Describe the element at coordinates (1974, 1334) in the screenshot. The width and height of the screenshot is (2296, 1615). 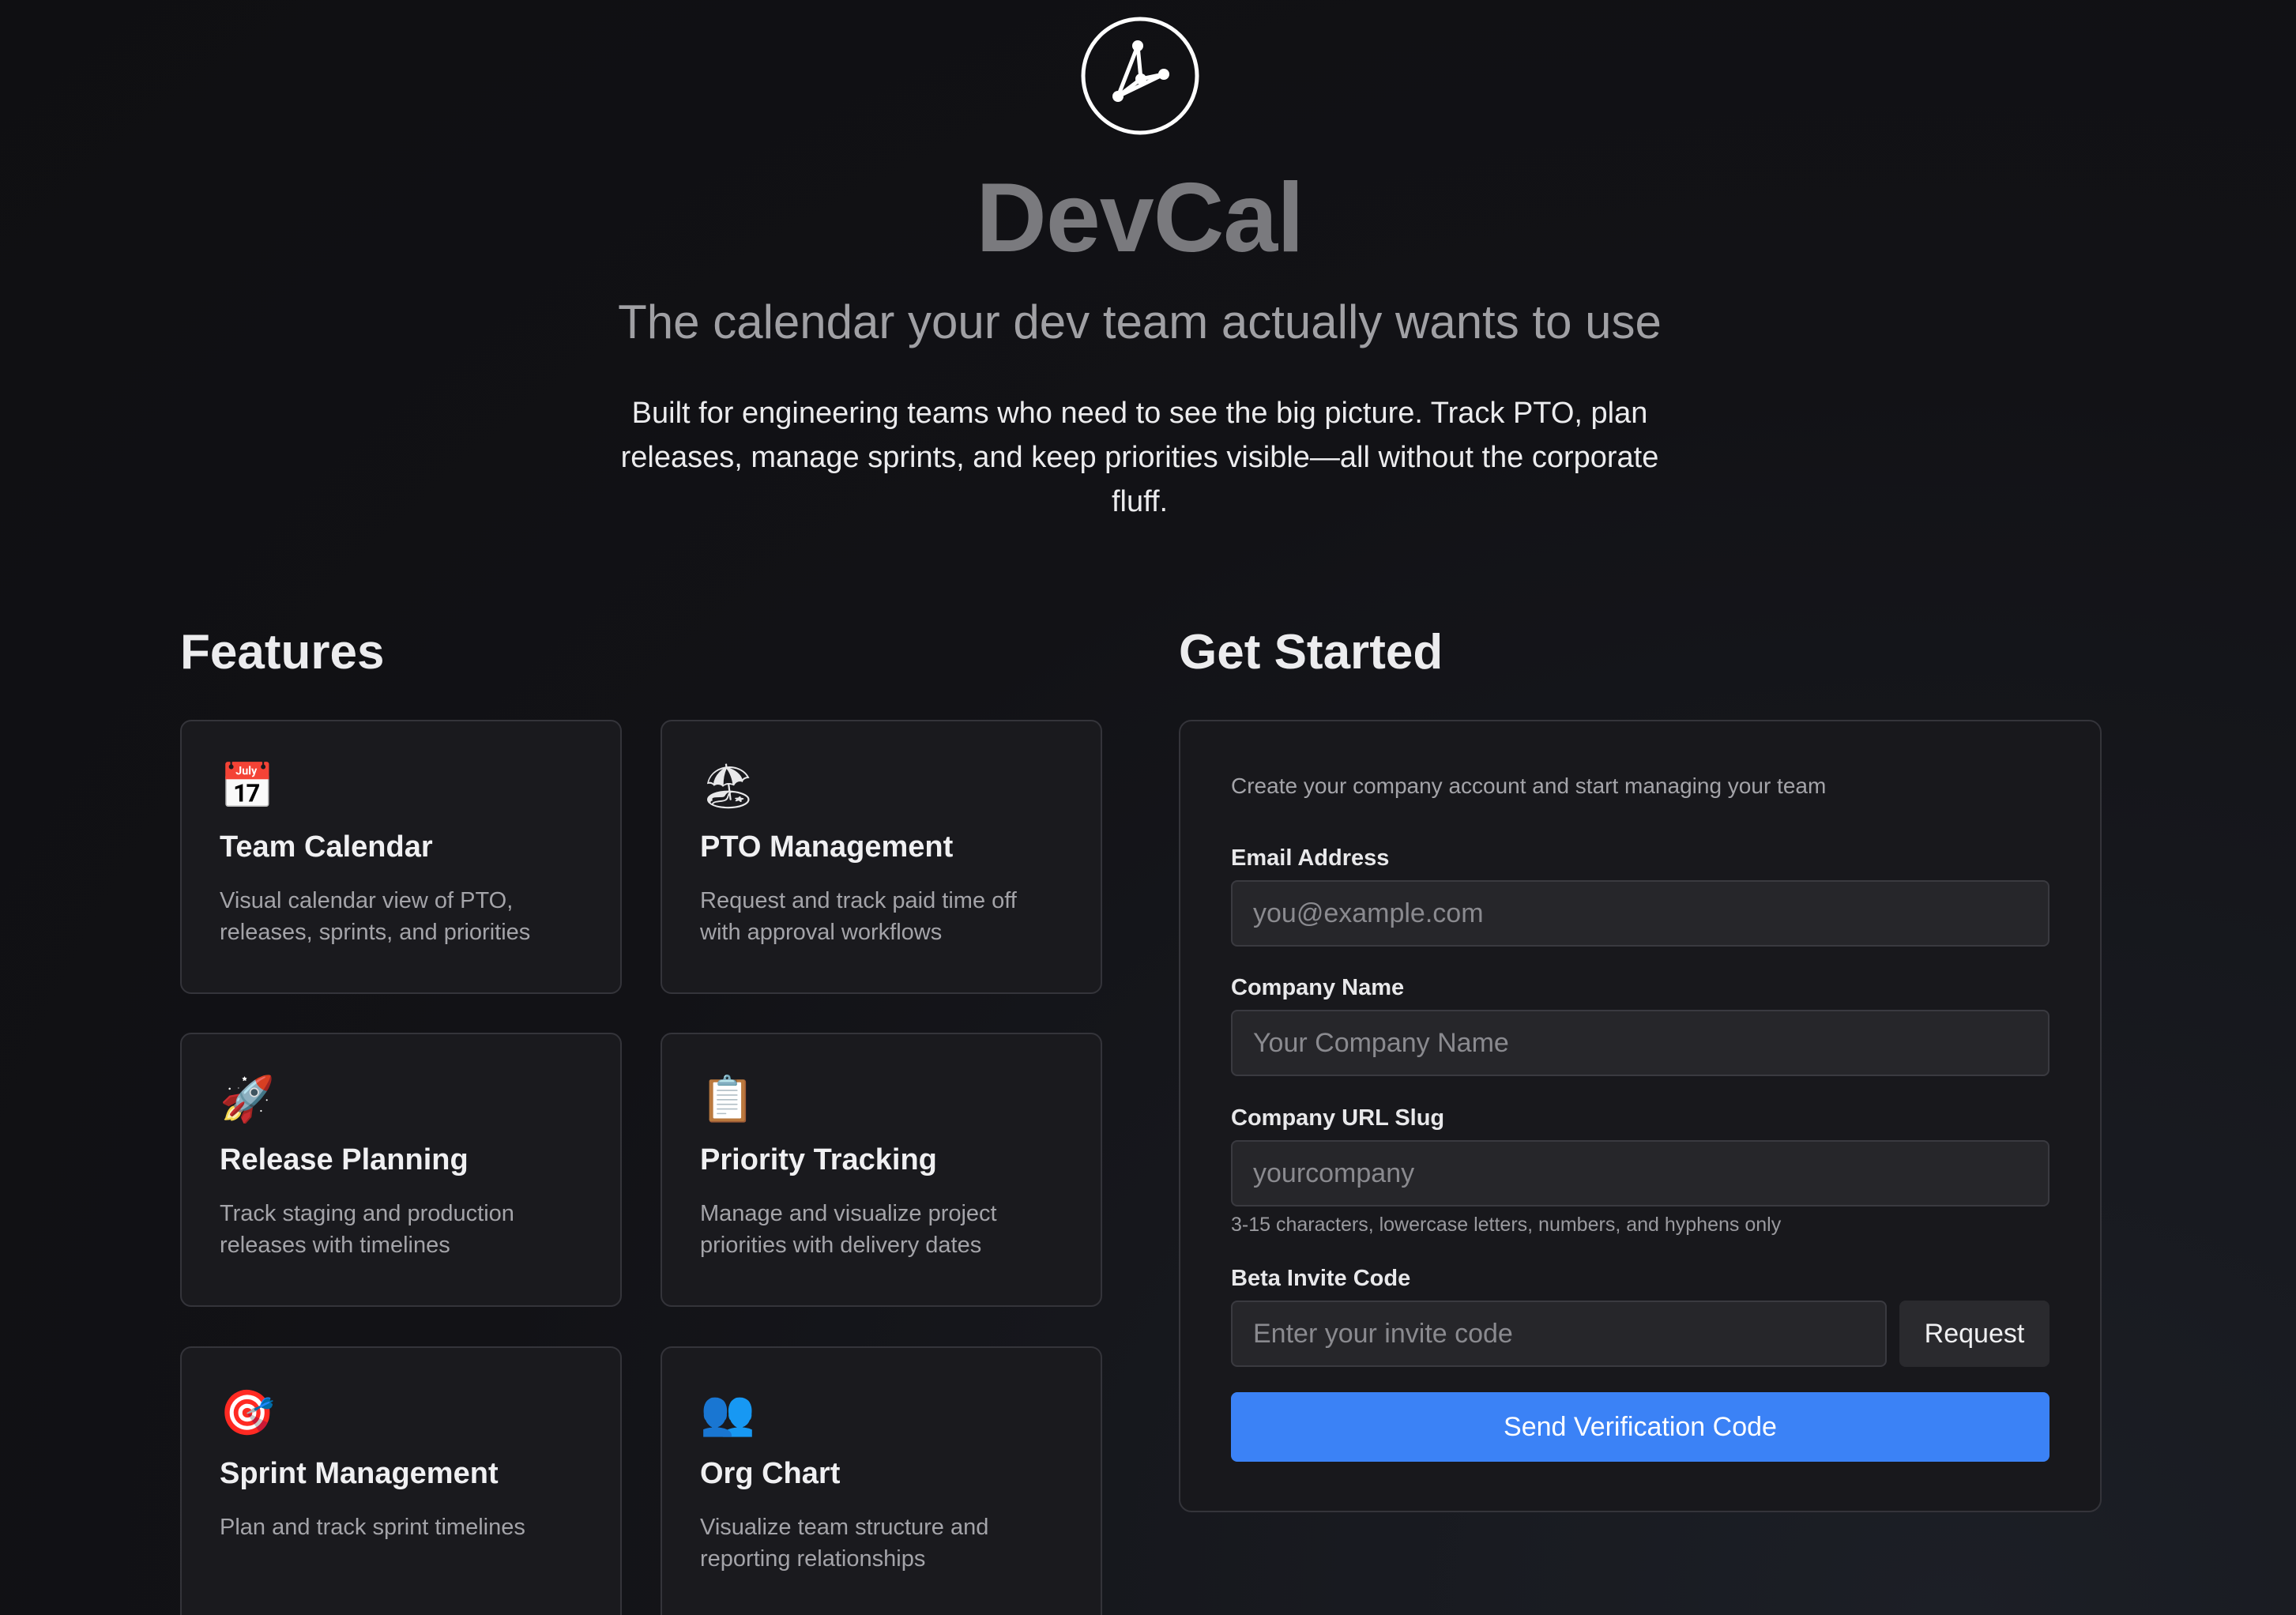
I see `request-invite-button: Request` at that location.